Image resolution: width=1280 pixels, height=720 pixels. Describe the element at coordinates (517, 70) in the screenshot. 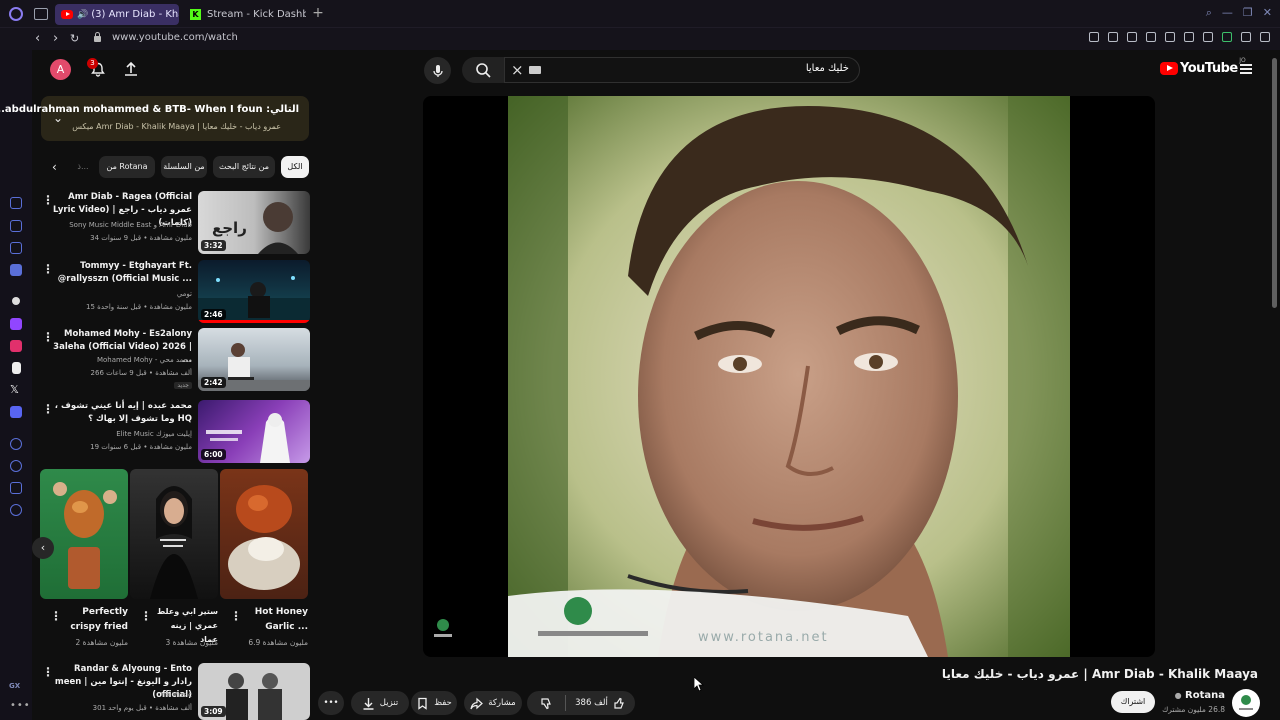

I see `clear-search-icon: ×` at that location.